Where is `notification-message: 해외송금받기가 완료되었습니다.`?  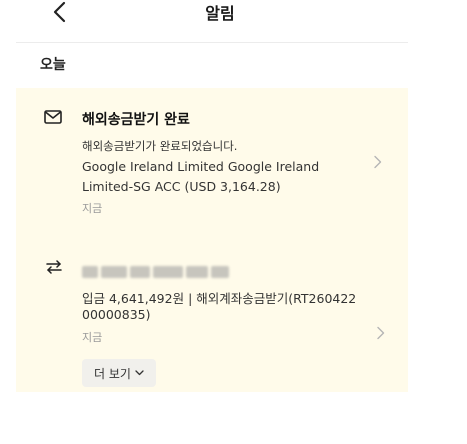
notification-message: 해외송금받기가 완료되었습니다. is located at coordinates (160, 146).